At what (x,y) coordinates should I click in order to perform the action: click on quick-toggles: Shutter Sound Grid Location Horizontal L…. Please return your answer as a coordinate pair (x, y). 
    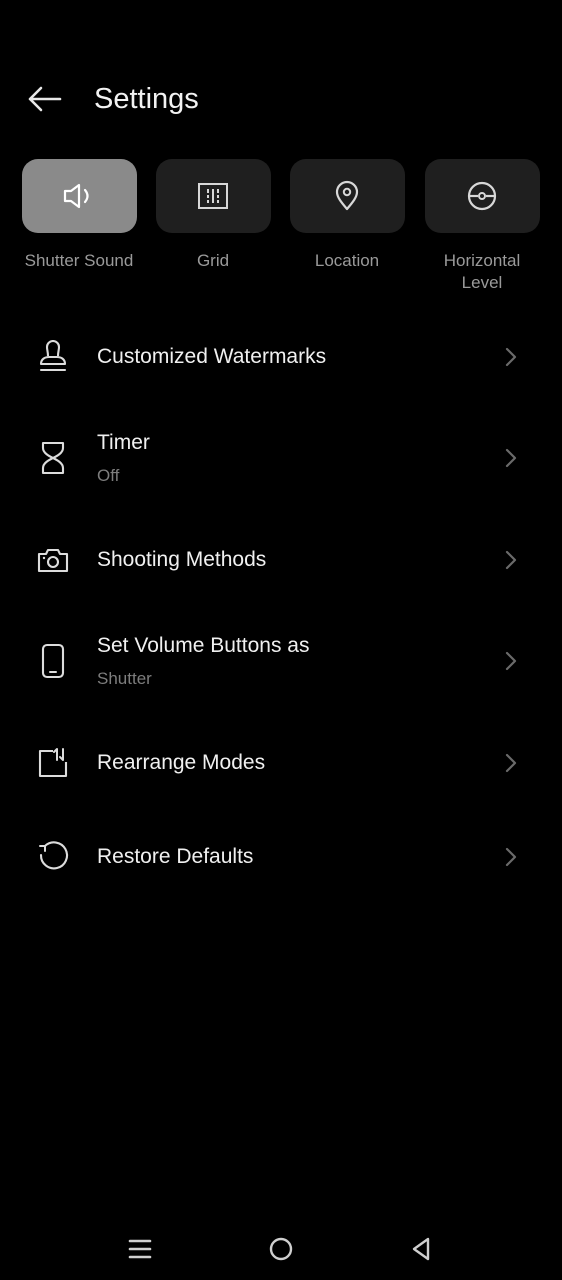
    Looking at the image, I should click on (281, 229).